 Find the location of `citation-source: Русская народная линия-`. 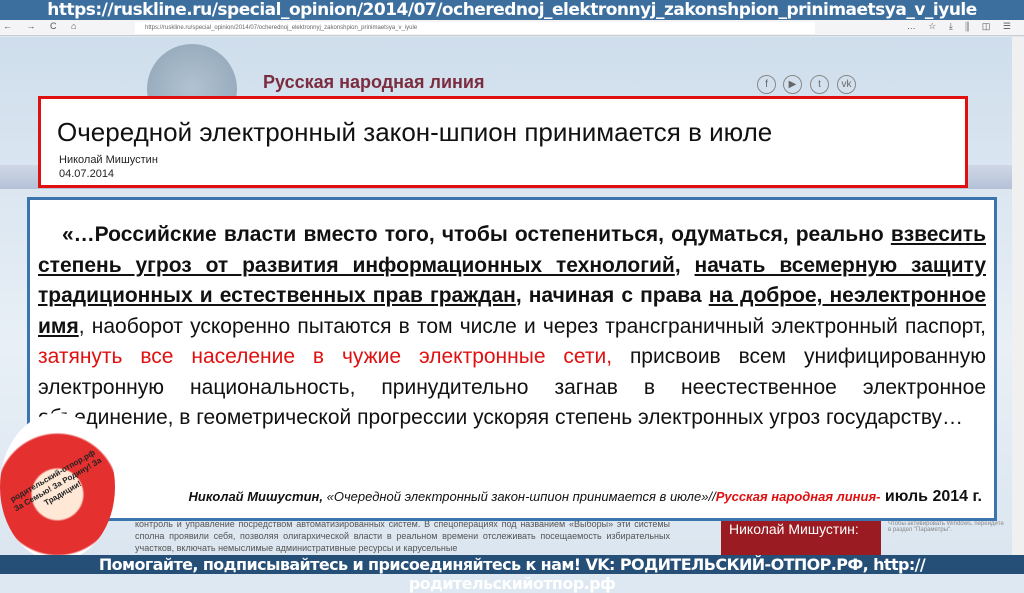

citation-source: Русская народная линия- is located at coordinates (798, 496).